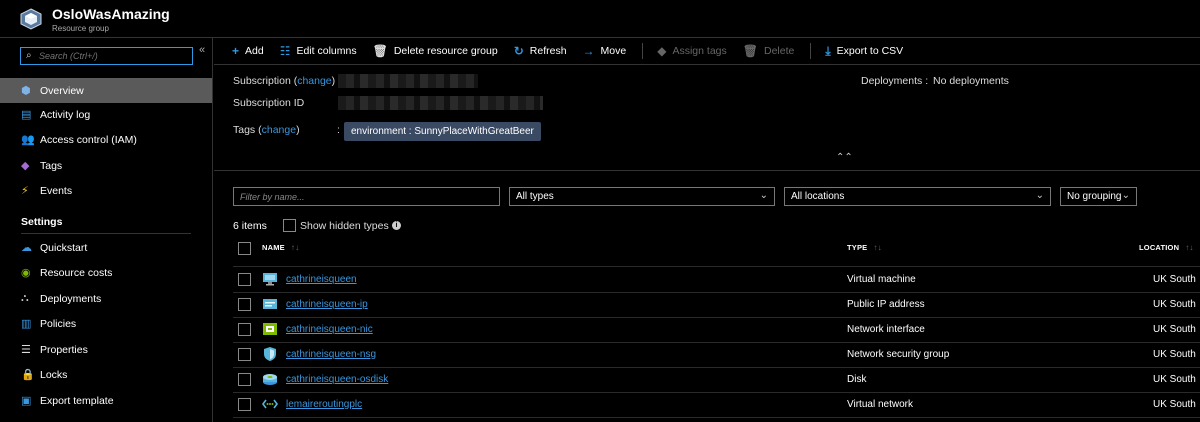 This screenshot has height=422, width=1200. I want to click on table-row: cathrineisqueen Virtual machine UK South, so click(716, 279).